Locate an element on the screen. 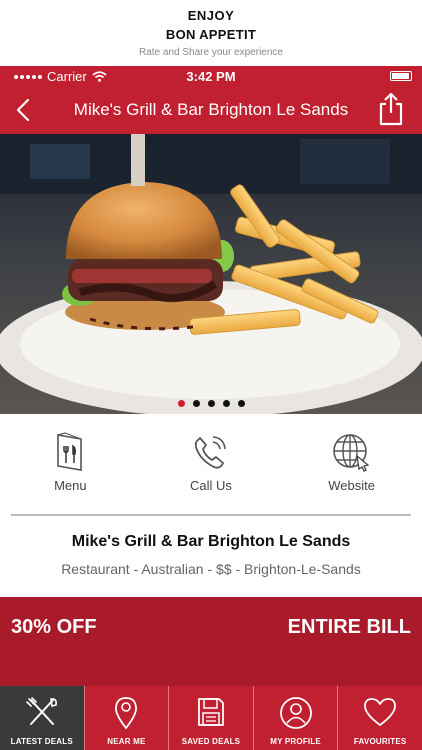 The width and height of the screenshot is (422, 750). user-icon is located at coordinates (295, 713).